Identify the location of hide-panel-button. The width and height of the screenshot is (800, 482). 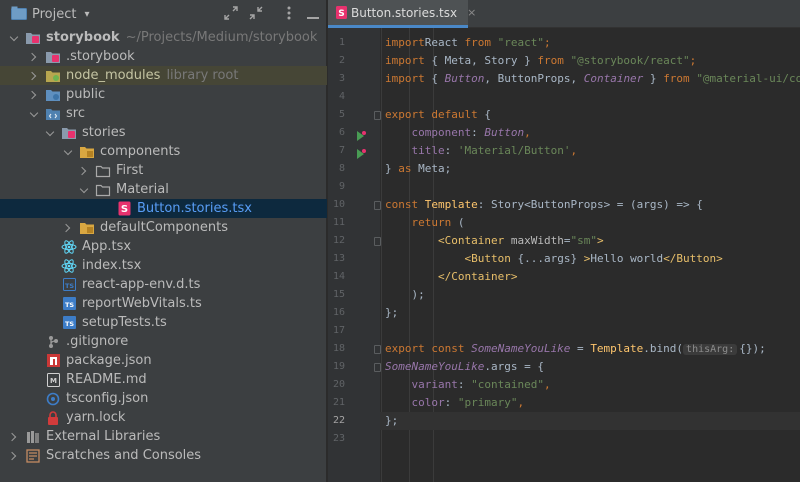
(313, 14).